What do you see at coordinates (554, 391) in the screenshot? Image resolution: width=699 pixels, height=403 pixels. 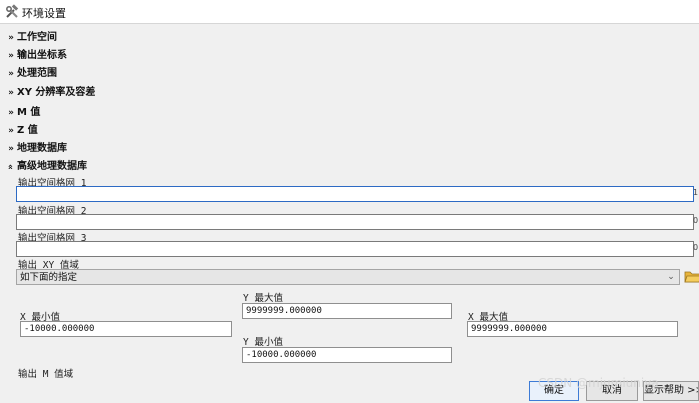 I see `ok-button: 确定` at bounding box center [554, 391].